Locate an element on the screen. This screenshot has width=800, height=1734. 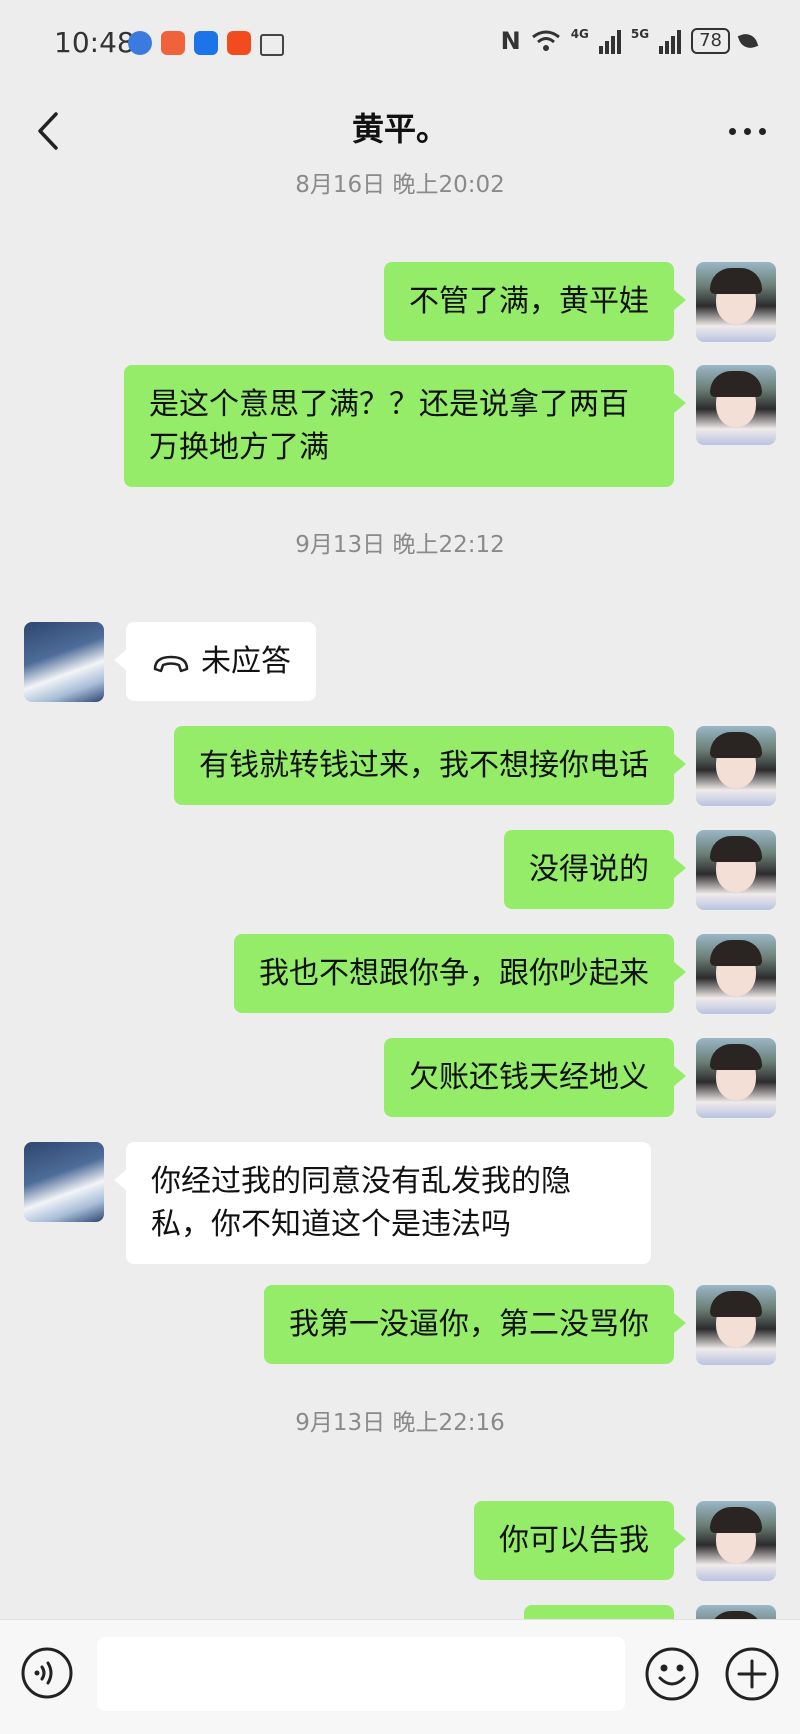
message-bubble: 我第一没逼你，第二没骂你 is located at coordinates (475, 1324).